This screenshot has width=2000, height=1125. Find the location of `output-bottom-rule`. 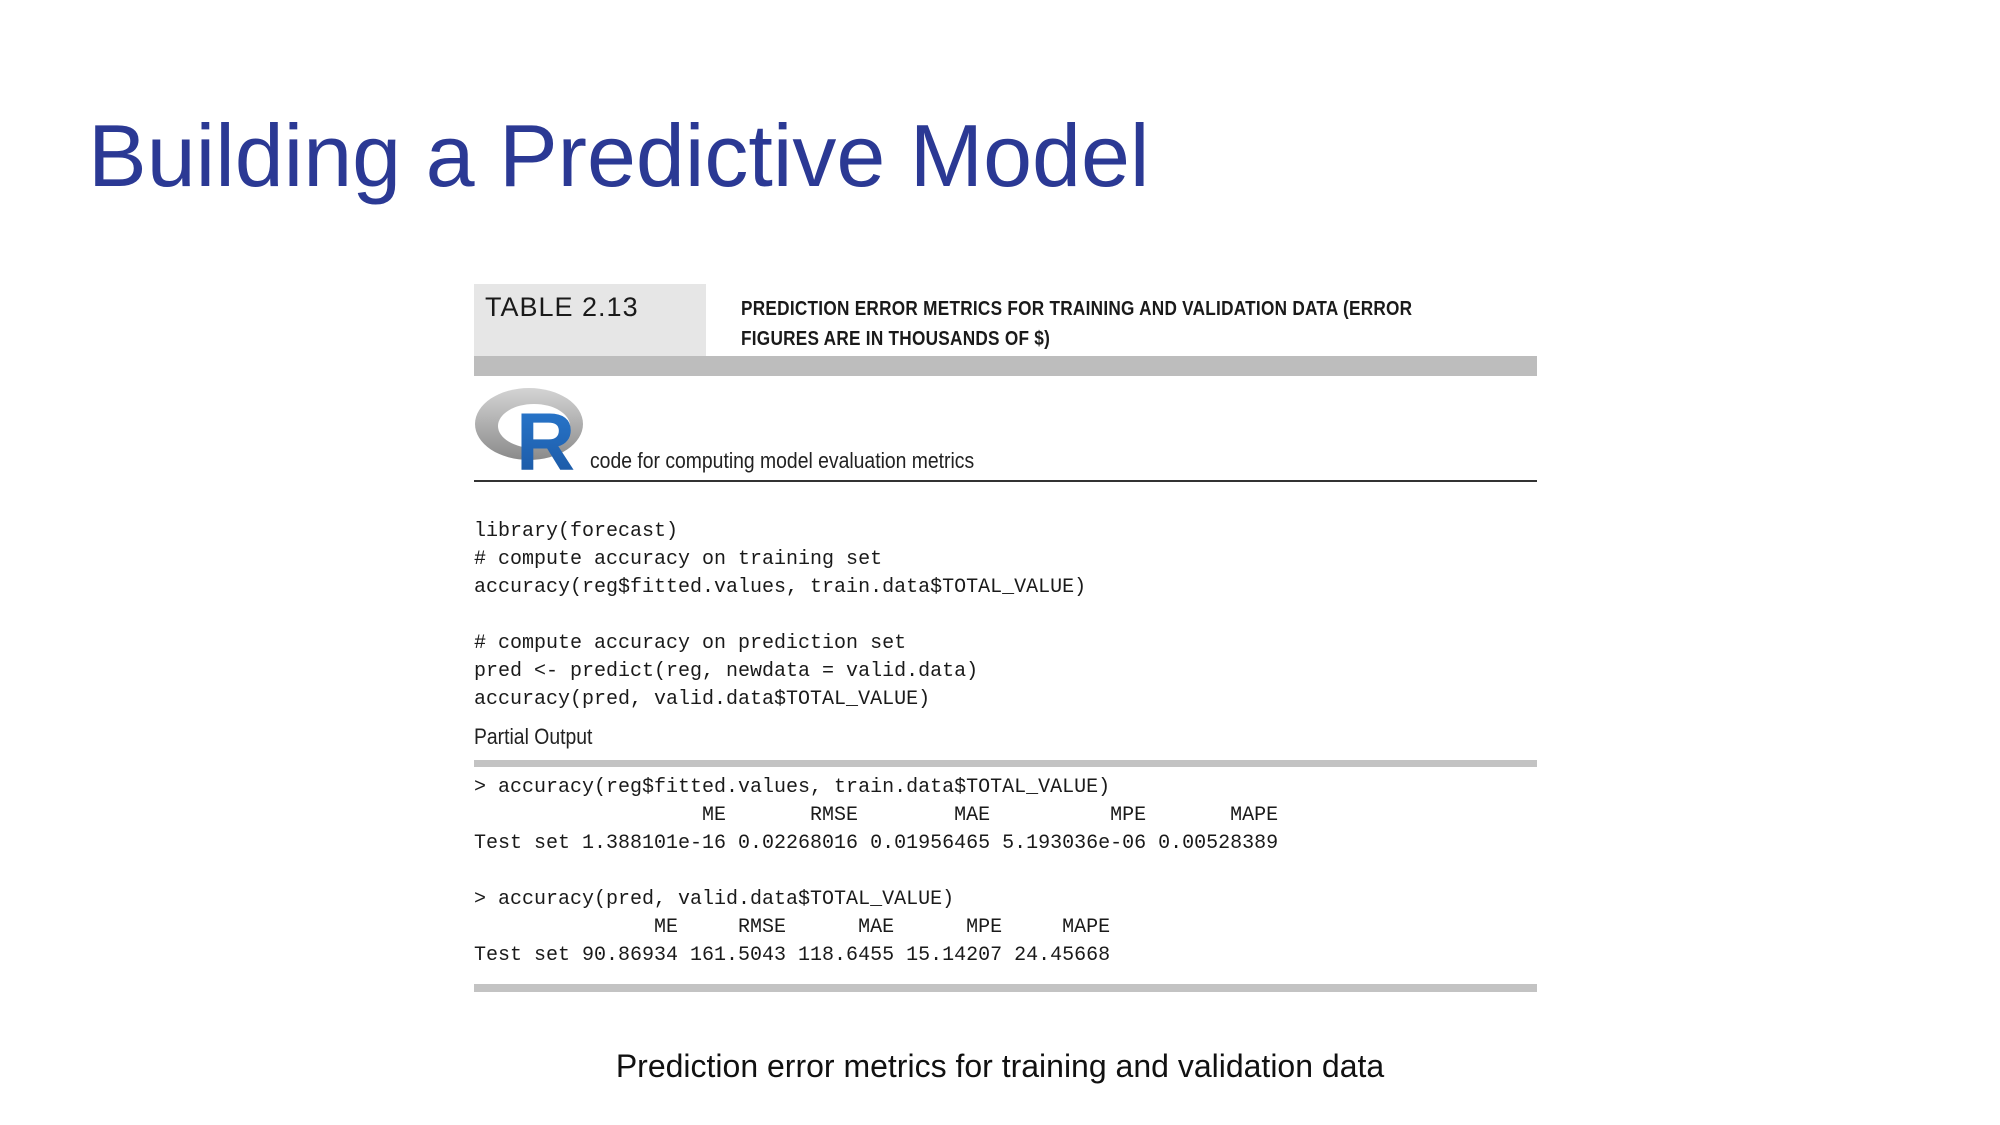

output-bottom-rule is located at coordinates (1005, 988).